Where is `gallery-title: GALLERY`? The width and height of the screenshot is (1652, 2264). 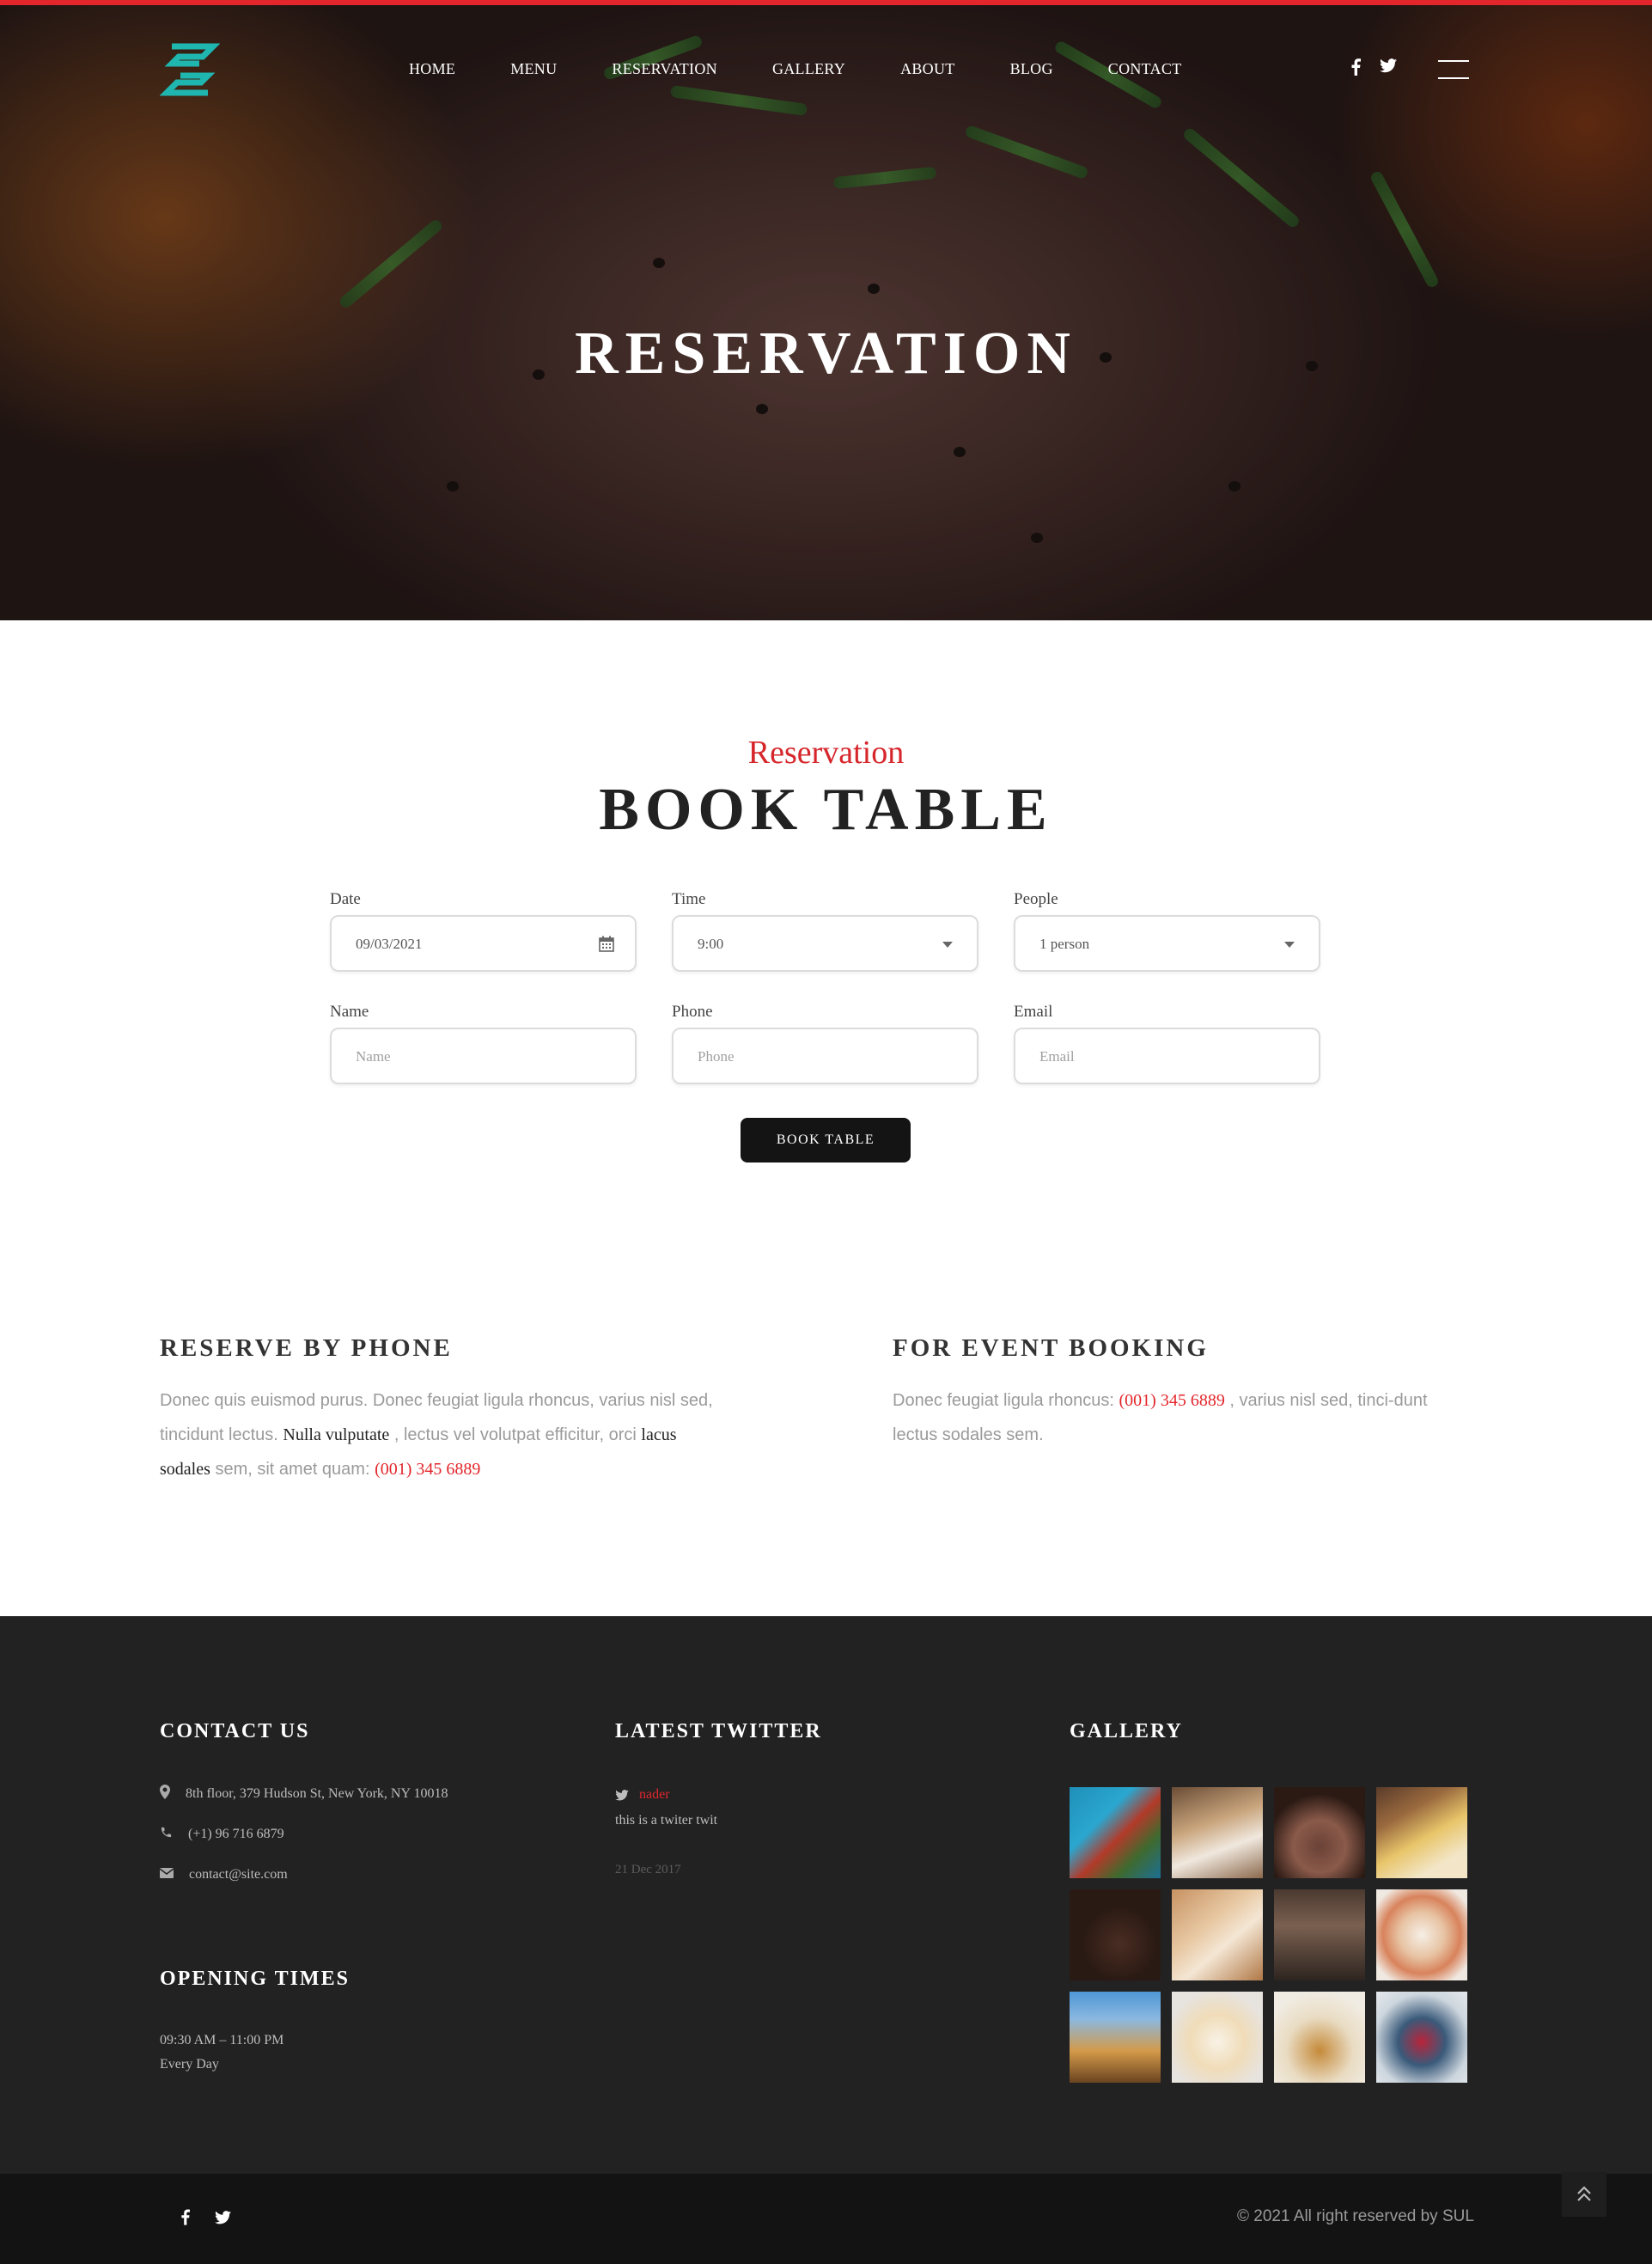
gallery-title: GALLERY is located at coordinates (1126, 1731).